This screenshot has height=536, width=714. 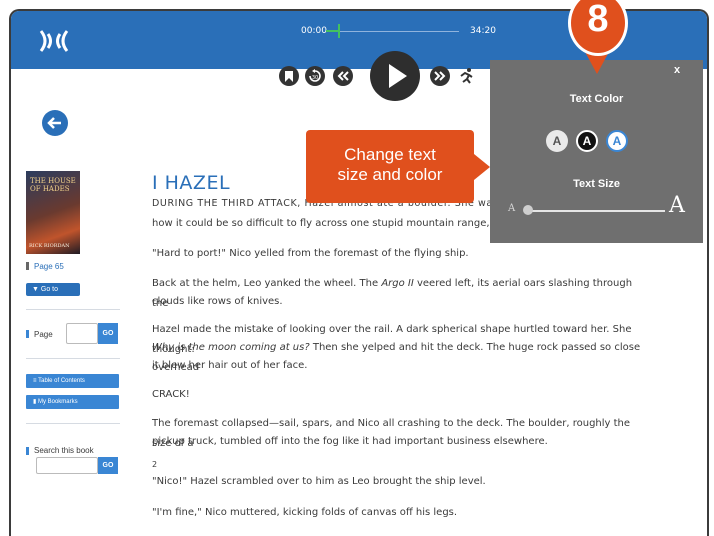 I want to click on search-go-button: GO, so click(x=108, y=465).